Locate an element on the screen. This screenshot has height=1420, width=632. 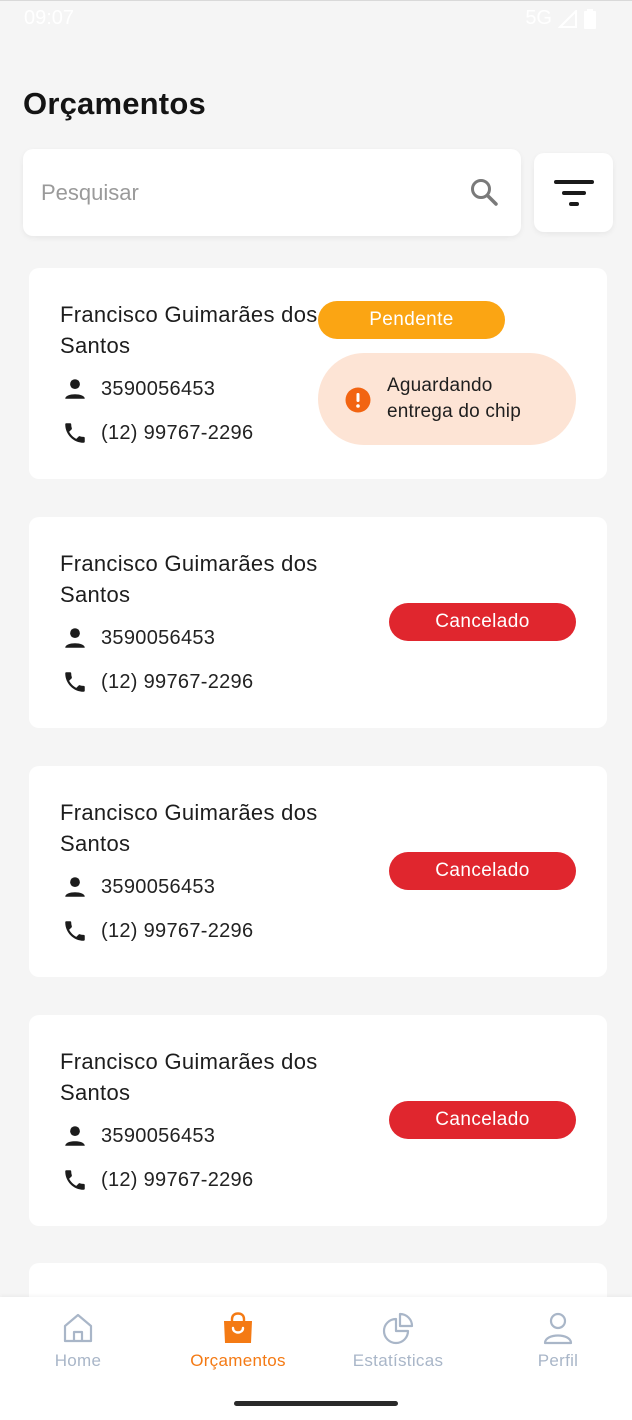
status-time: 09:07 is located at coordinates (49, 18).